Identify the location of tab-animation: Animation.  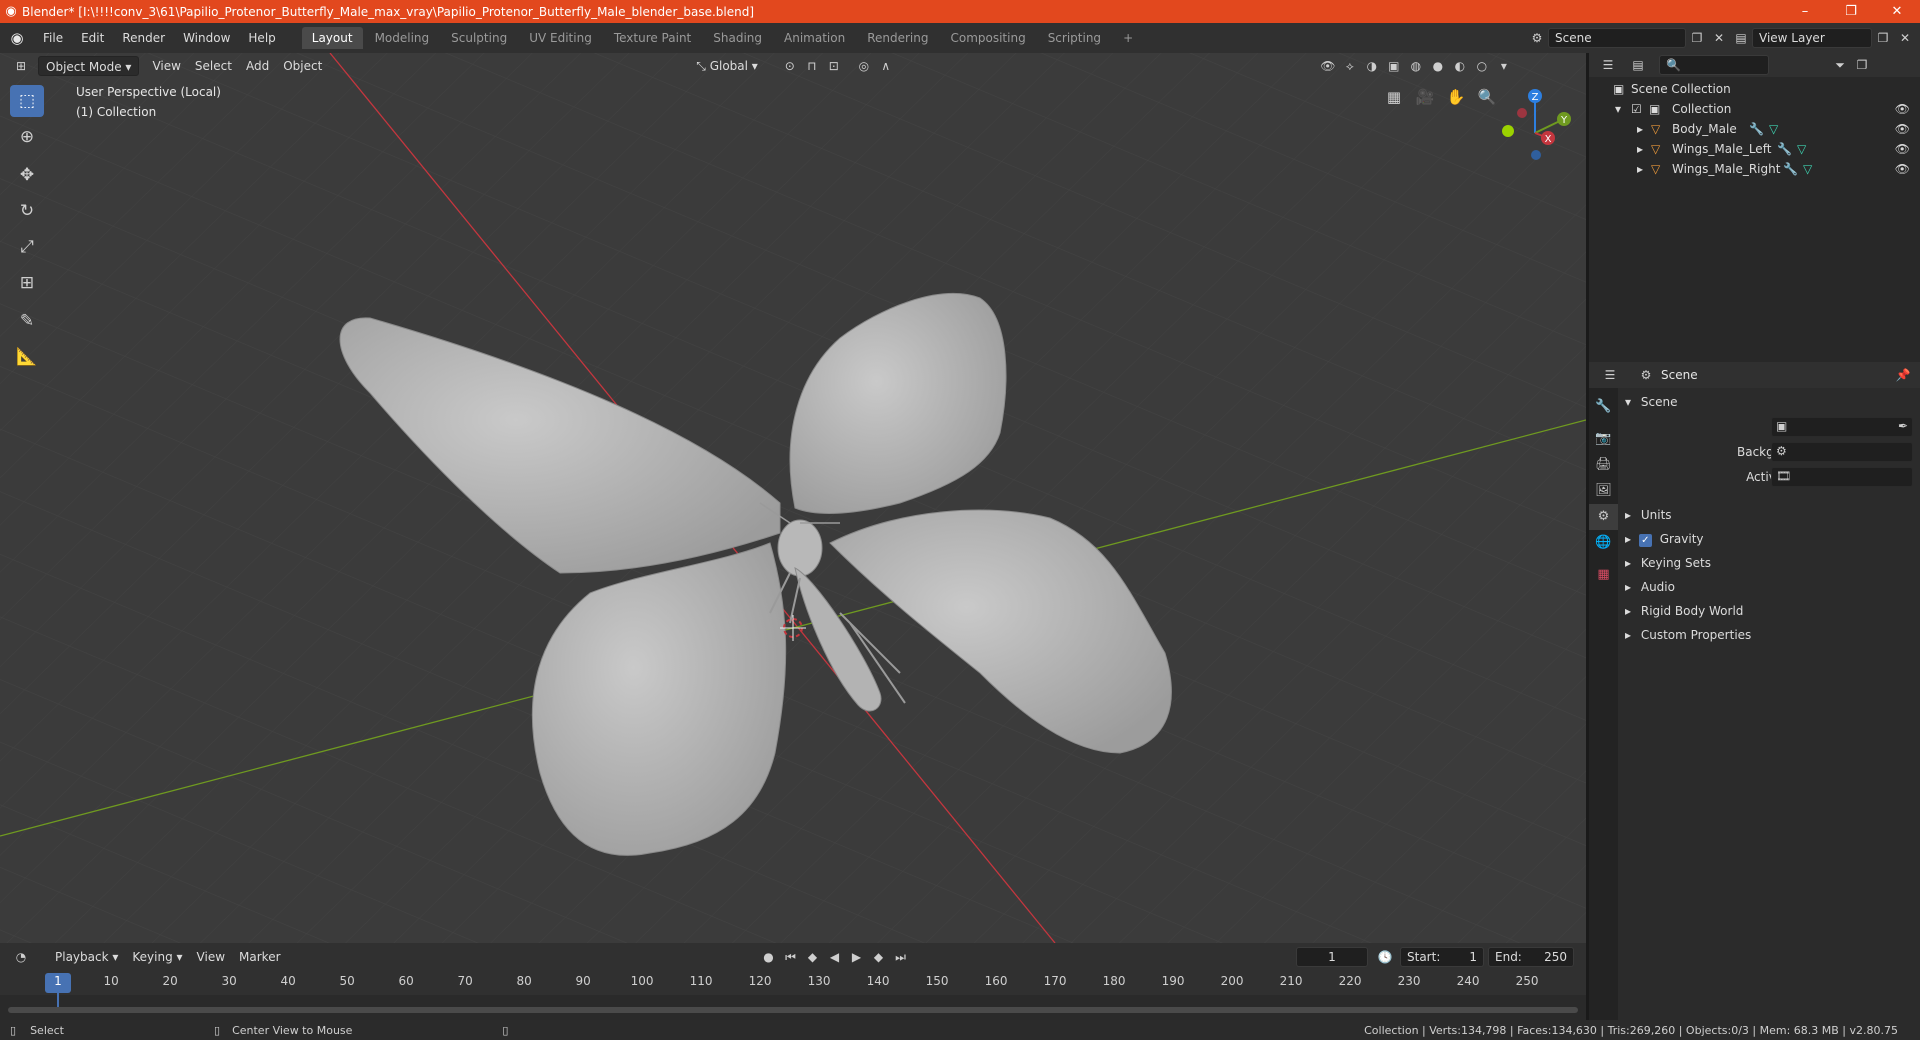
(814, 38).